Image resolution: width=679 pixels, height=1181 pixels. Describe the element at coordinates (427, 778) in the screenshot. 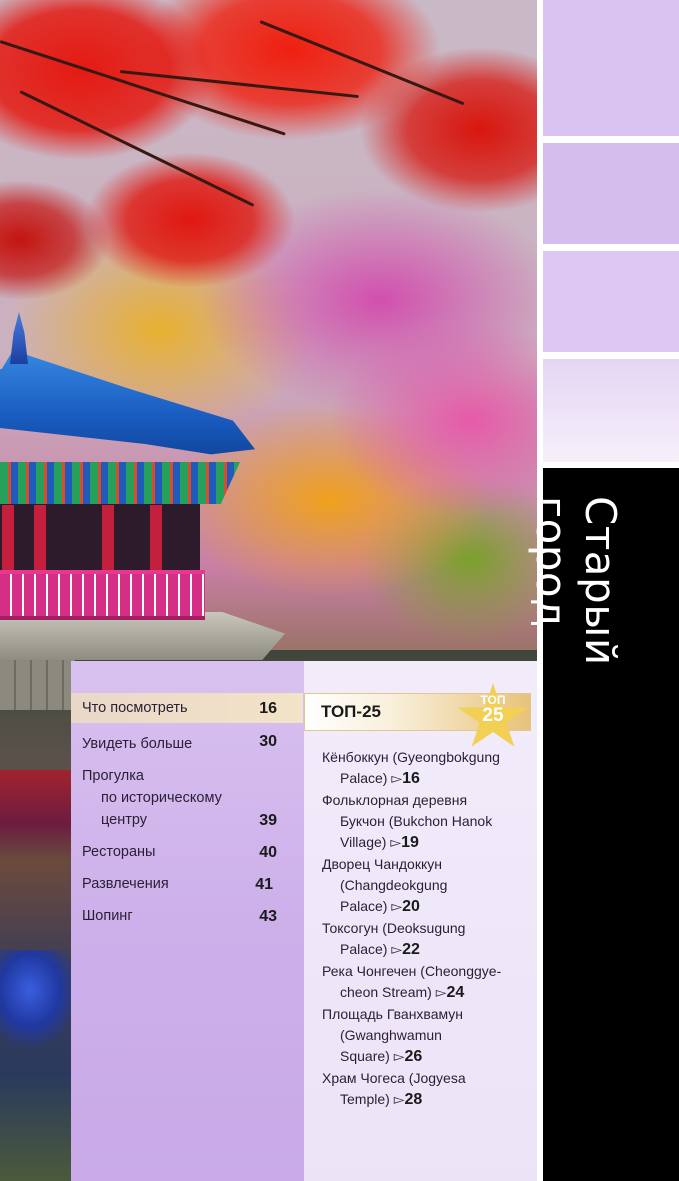

I see `top25-item-cont: Palace) ▻16` at that location.